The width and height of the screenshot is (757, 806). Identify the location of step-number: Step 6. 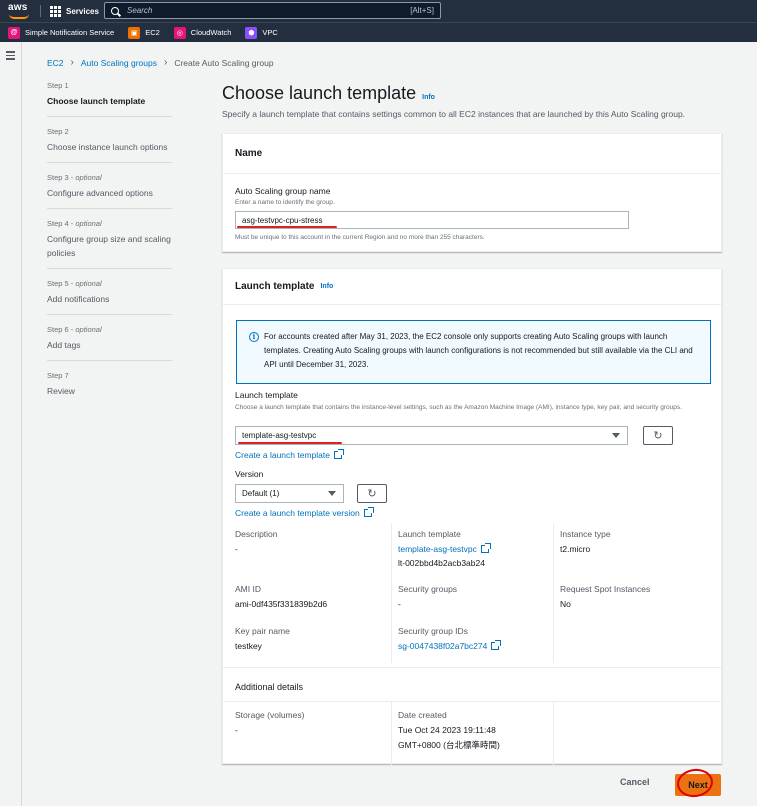
(58, 329).